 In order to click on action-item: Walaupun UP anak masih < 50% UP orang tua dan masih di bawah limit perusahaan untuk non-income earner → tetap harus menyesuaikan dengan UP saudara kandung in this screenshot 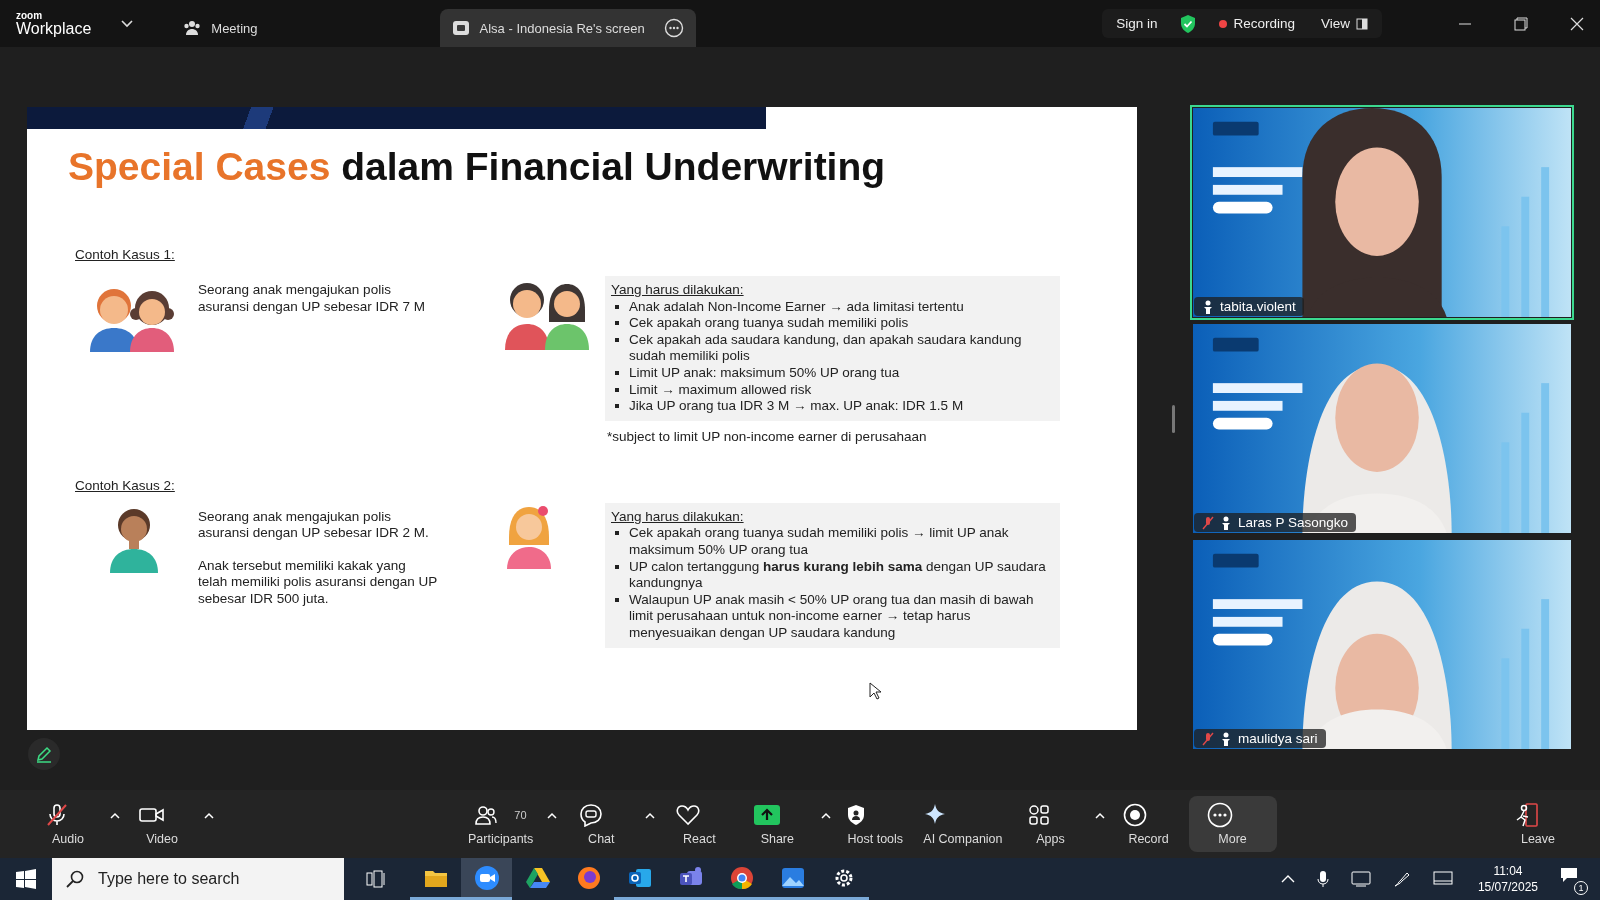, I will do `click(832, 616)`.